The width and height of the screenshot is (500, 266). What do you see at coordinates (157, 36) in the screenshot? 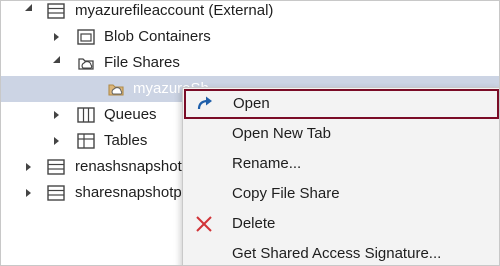
I see `tree-label-blob-containers: Blob Containers` at bounding box center [157, 36].